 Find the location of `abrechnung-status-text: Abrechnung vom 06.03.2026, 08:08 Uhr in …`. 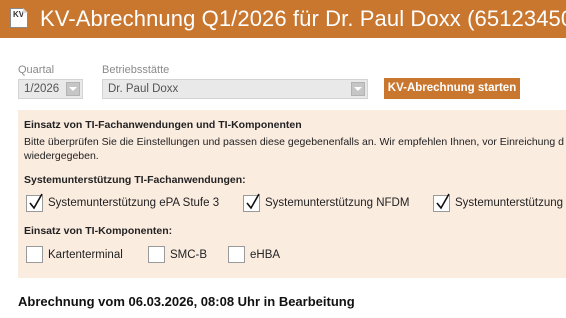

abrechnung-status-text: Abrechnung vom 06.03.2026, 08:08 Uhr in … is located at coordinates (186, 301).